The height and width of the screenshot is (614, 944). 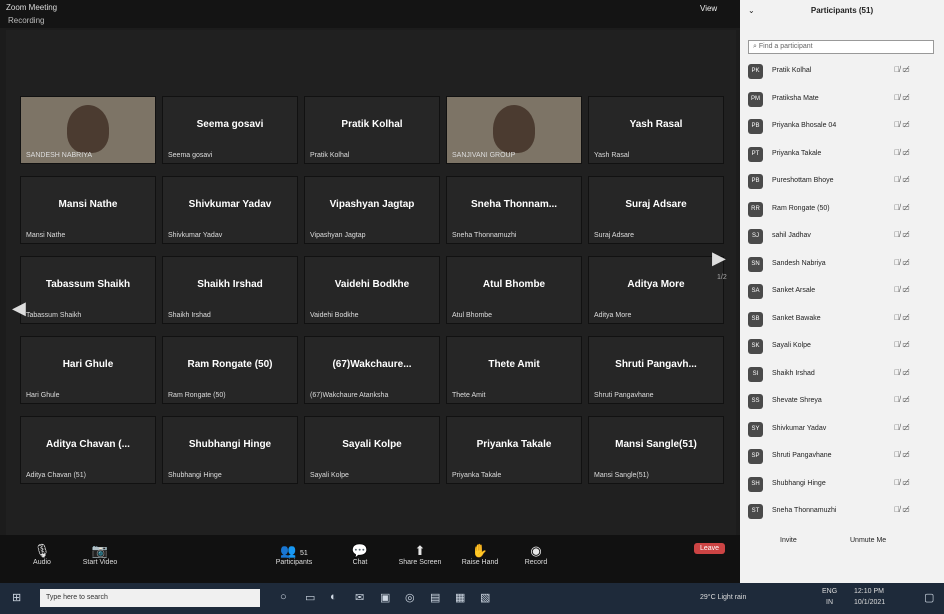 What do you see at coordinates (843, 320) in the screenshot?
I see `participant-row: SB Sanket Bawake 🎙̸ ▭̸` at bounding box center [843, 320].